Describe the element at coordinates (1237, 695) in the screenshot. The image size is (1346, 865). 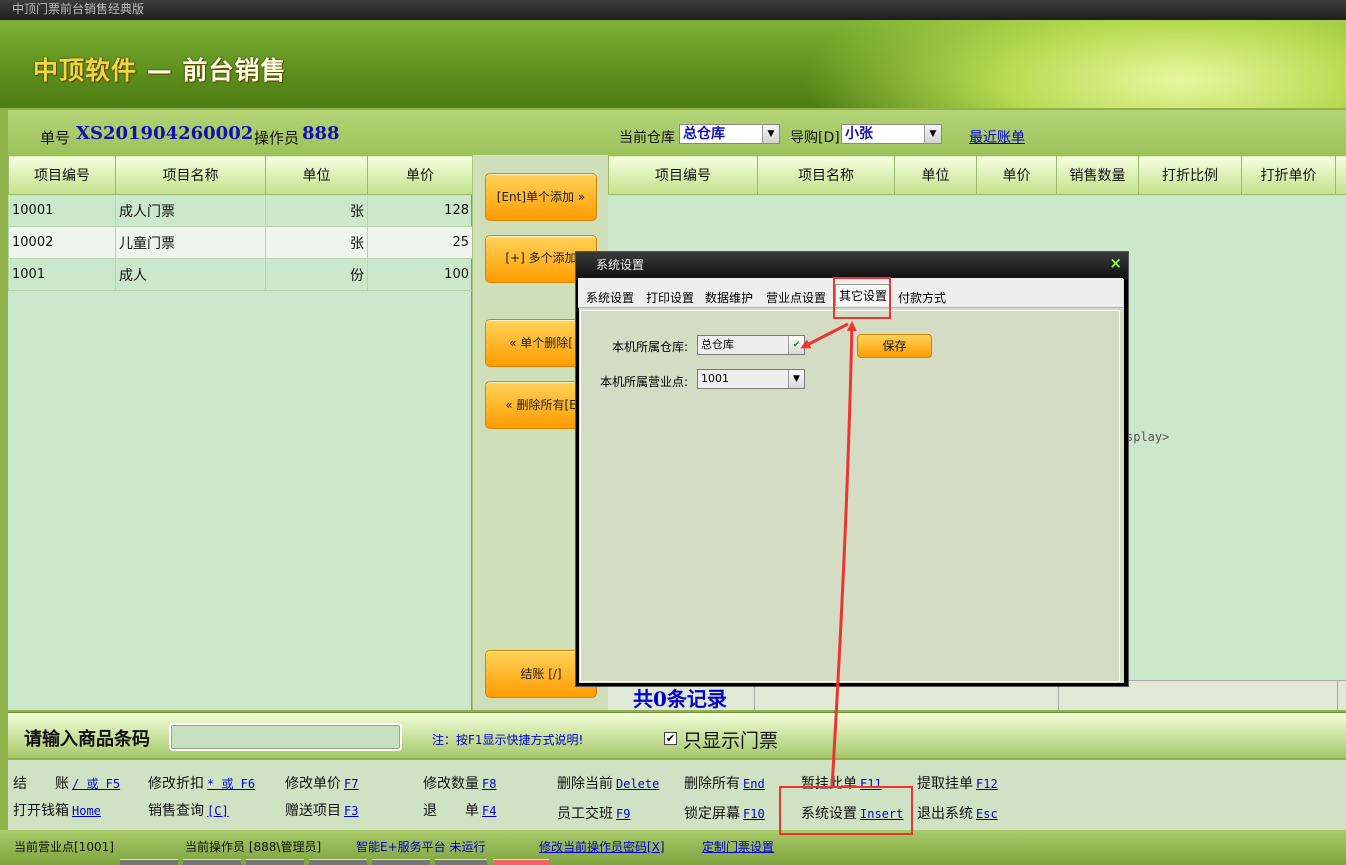
I see `footer-cell` at that location.